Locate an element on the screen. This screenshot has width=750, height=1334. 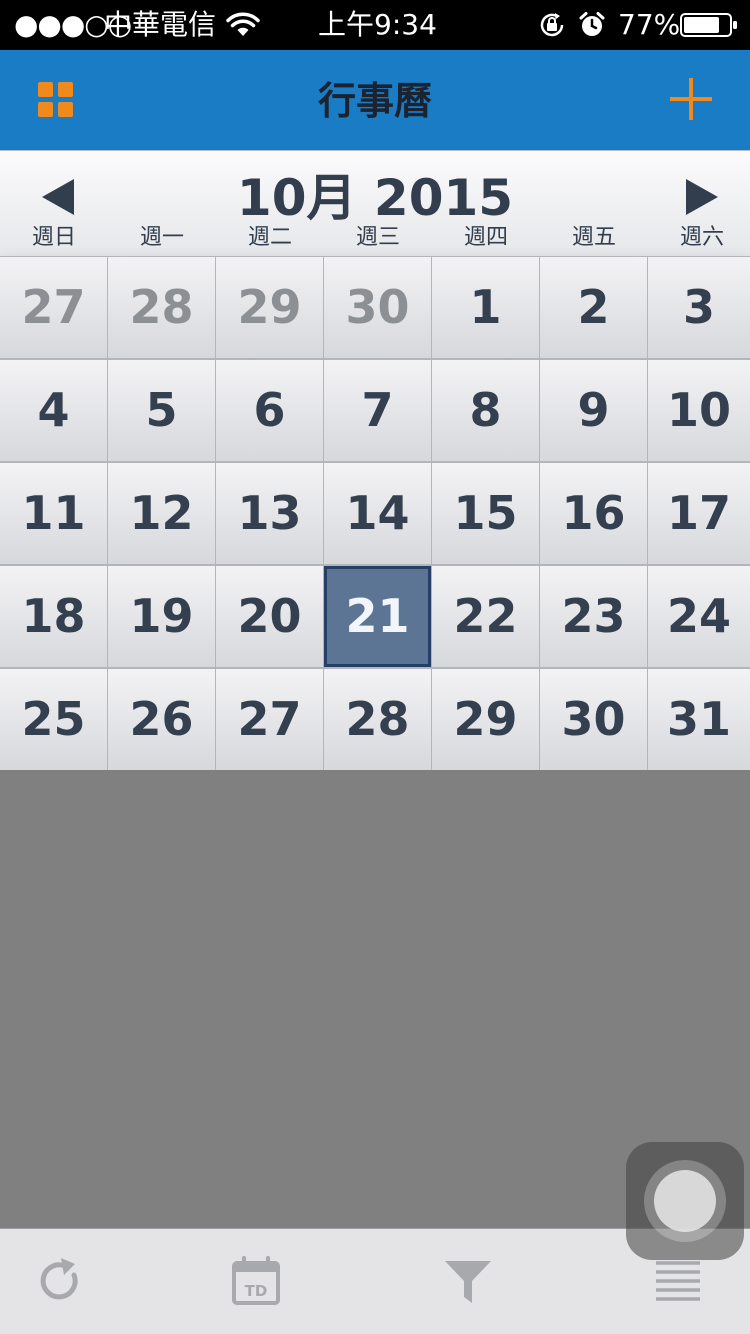
list-icon is located at coordinates (678, 1281).